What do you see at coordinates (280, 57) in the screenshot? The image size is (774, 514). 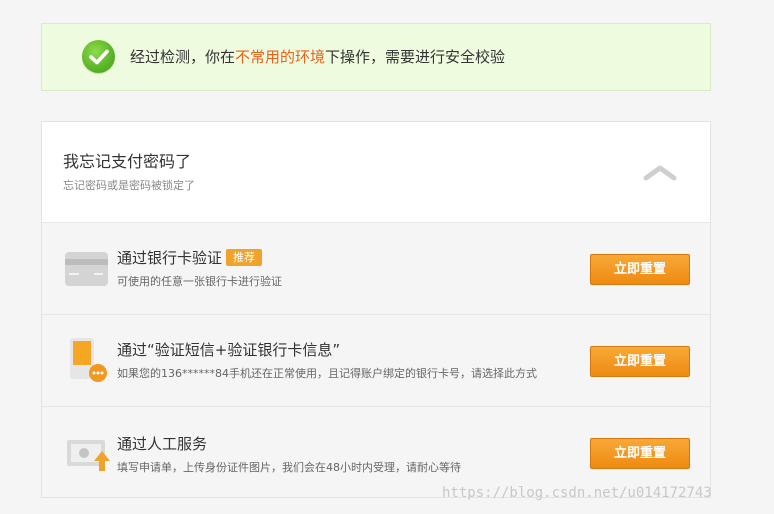 I see `notice-highlight: 不常用的环境` at bounding box center [280, 57].